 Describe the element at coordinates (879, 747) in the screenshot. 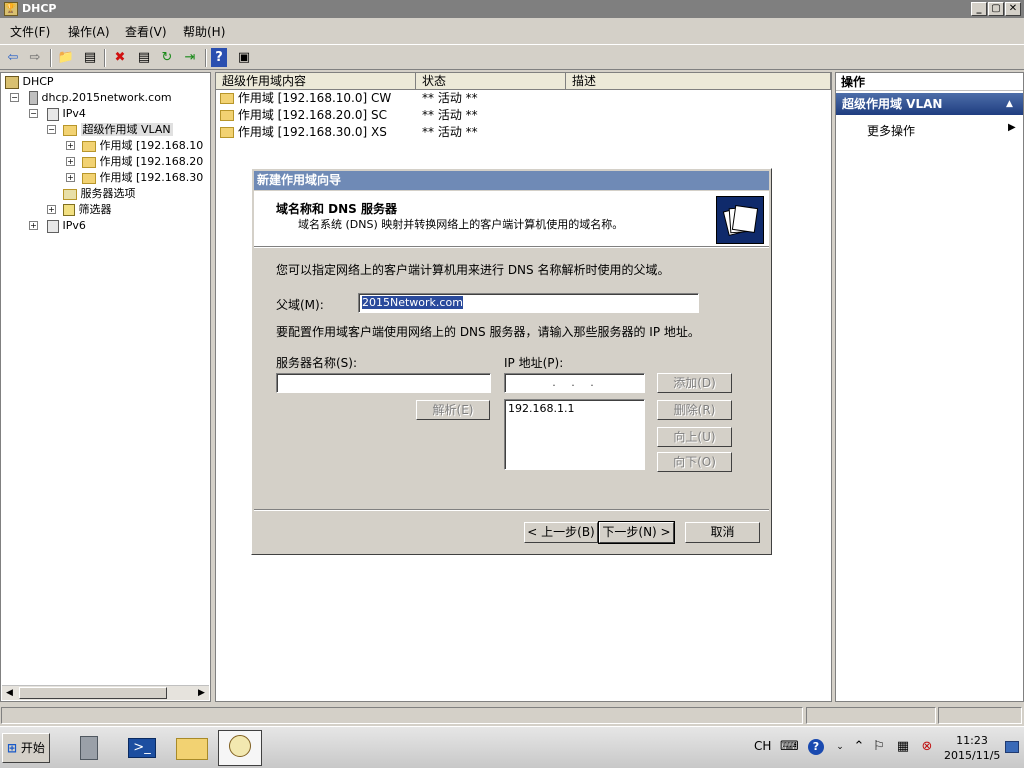

I see `action-center-flag-icon: ⚐` at that location.